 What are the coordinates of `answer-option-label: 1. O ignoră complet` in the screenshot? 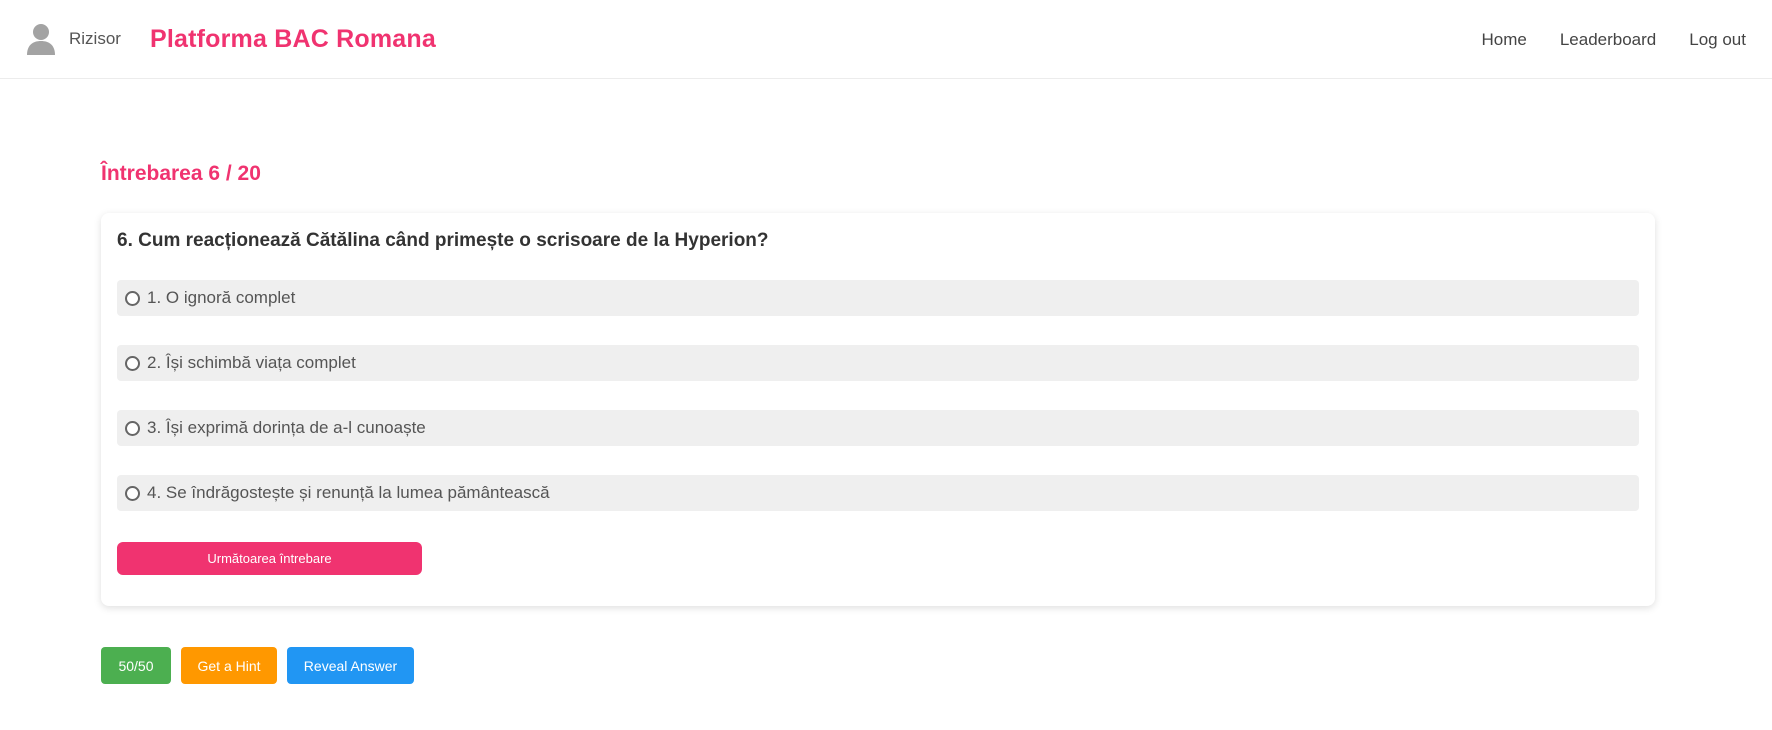 It's located at (221, 297).